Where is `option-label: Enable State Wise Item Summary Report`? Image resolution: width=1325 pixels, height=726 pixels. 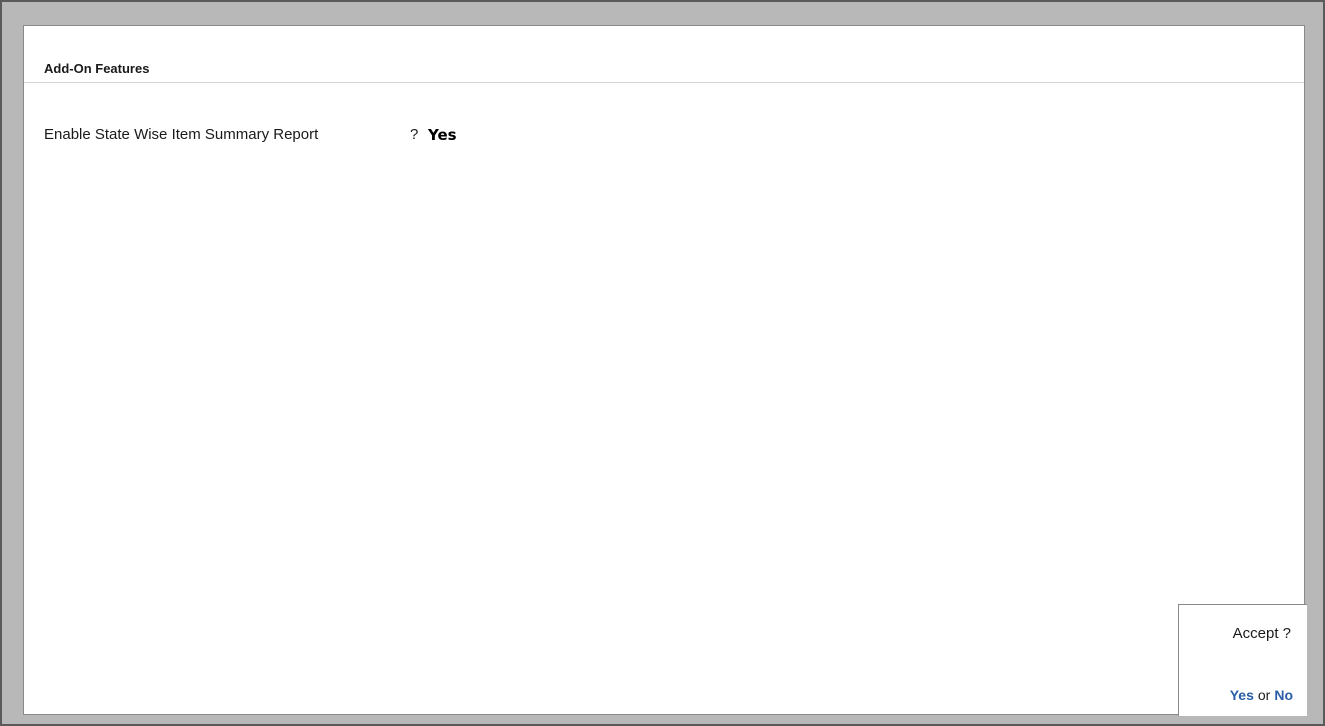
option-label: Enable State Wise Item Summary Report is located at coordinates (181, 134).